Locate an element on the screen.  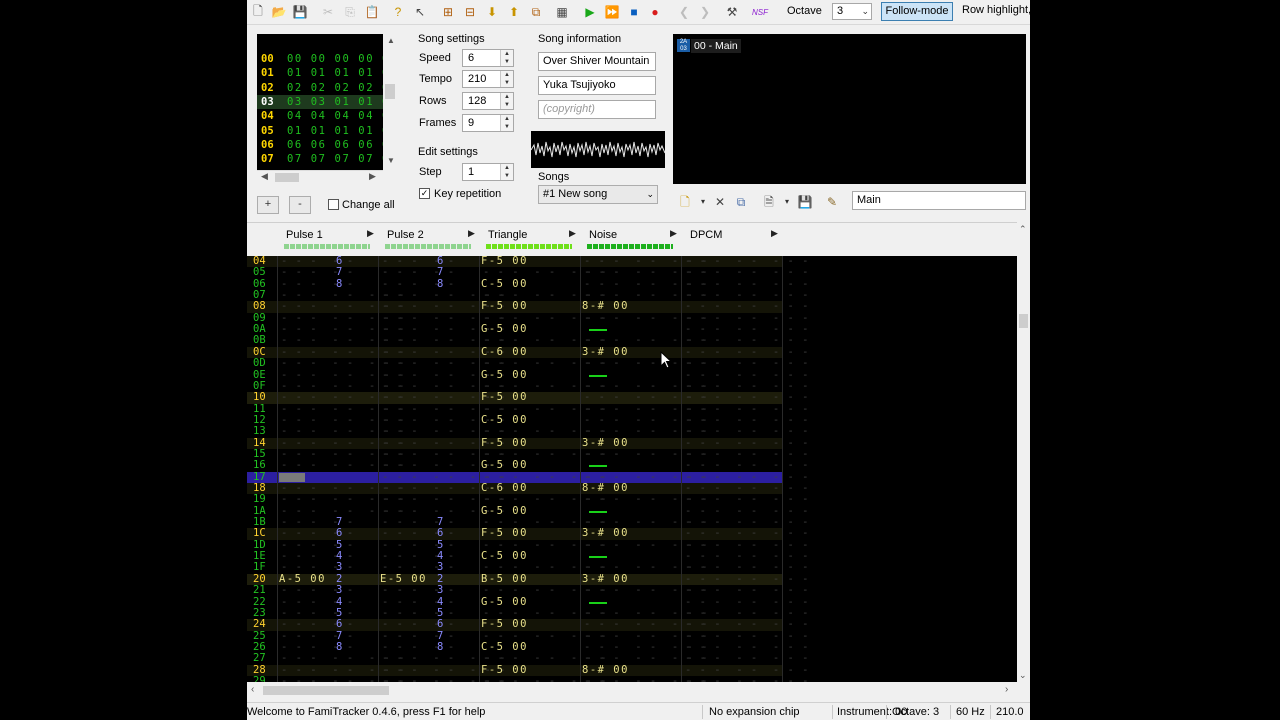
remove-instrument-icon: ✕ is located at coordinates (720, 202).